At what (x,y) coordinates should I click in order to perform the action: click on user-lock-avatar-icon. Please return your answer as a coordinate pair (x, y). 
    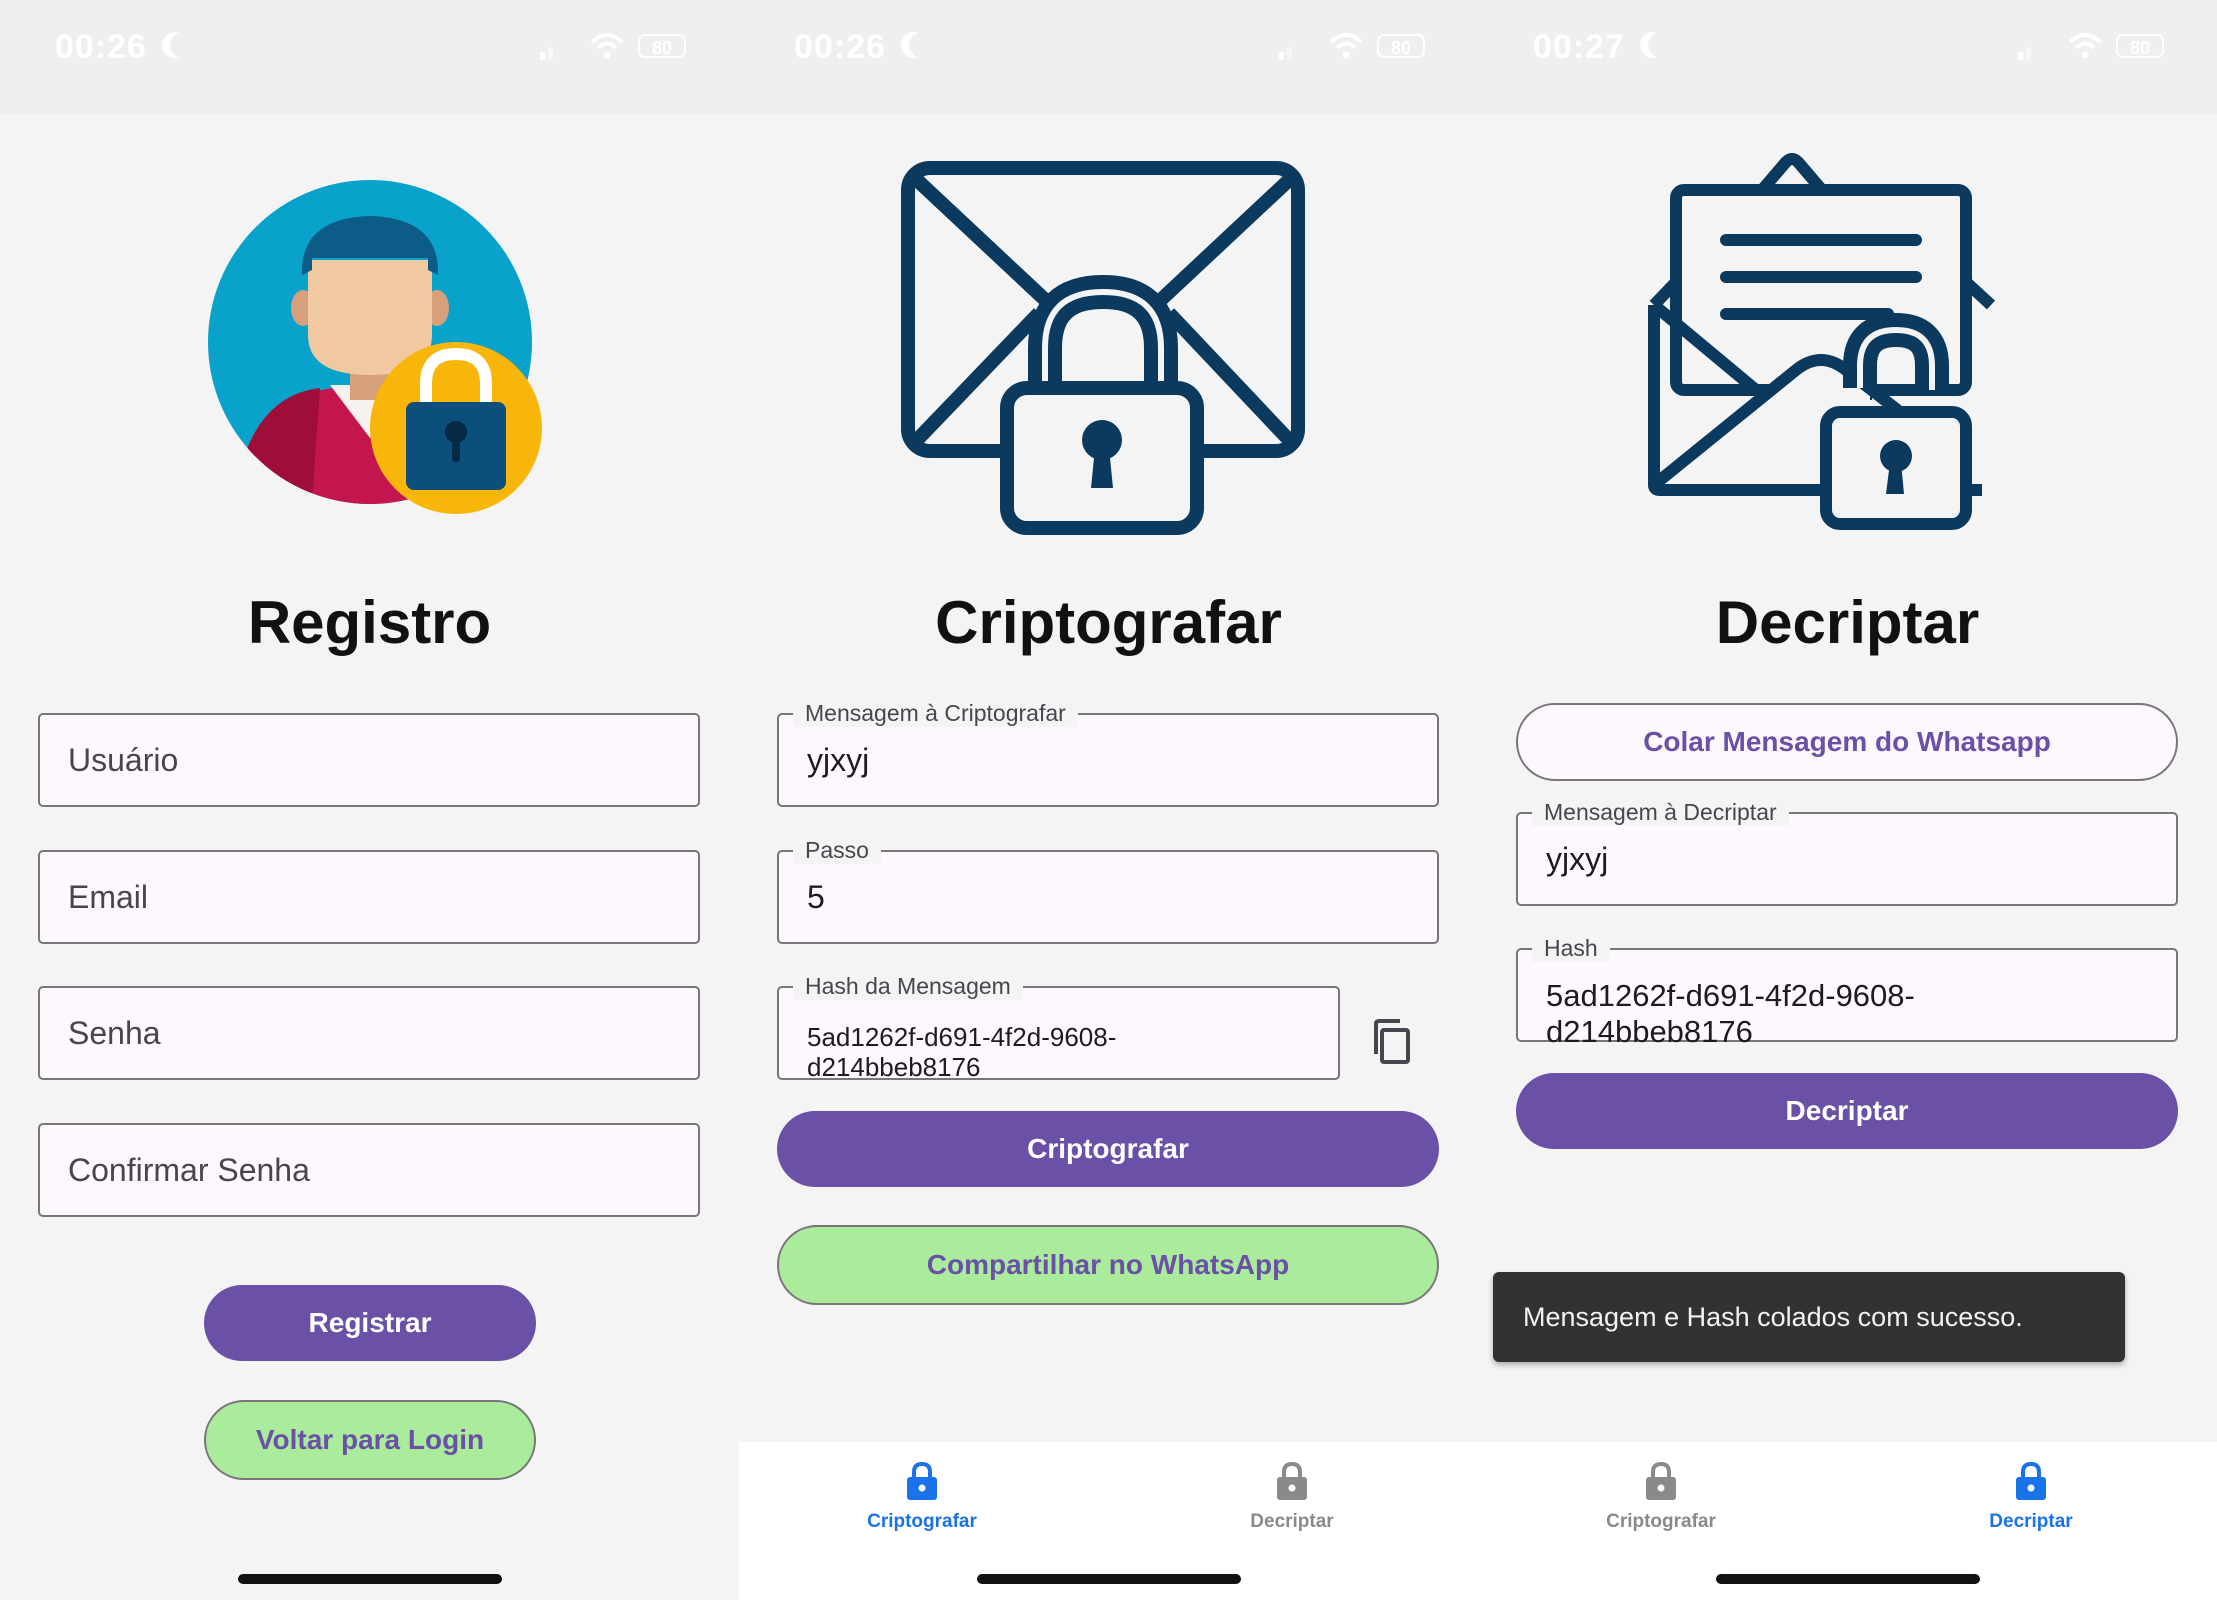
    Looking at the image, I should click on (375, 347).